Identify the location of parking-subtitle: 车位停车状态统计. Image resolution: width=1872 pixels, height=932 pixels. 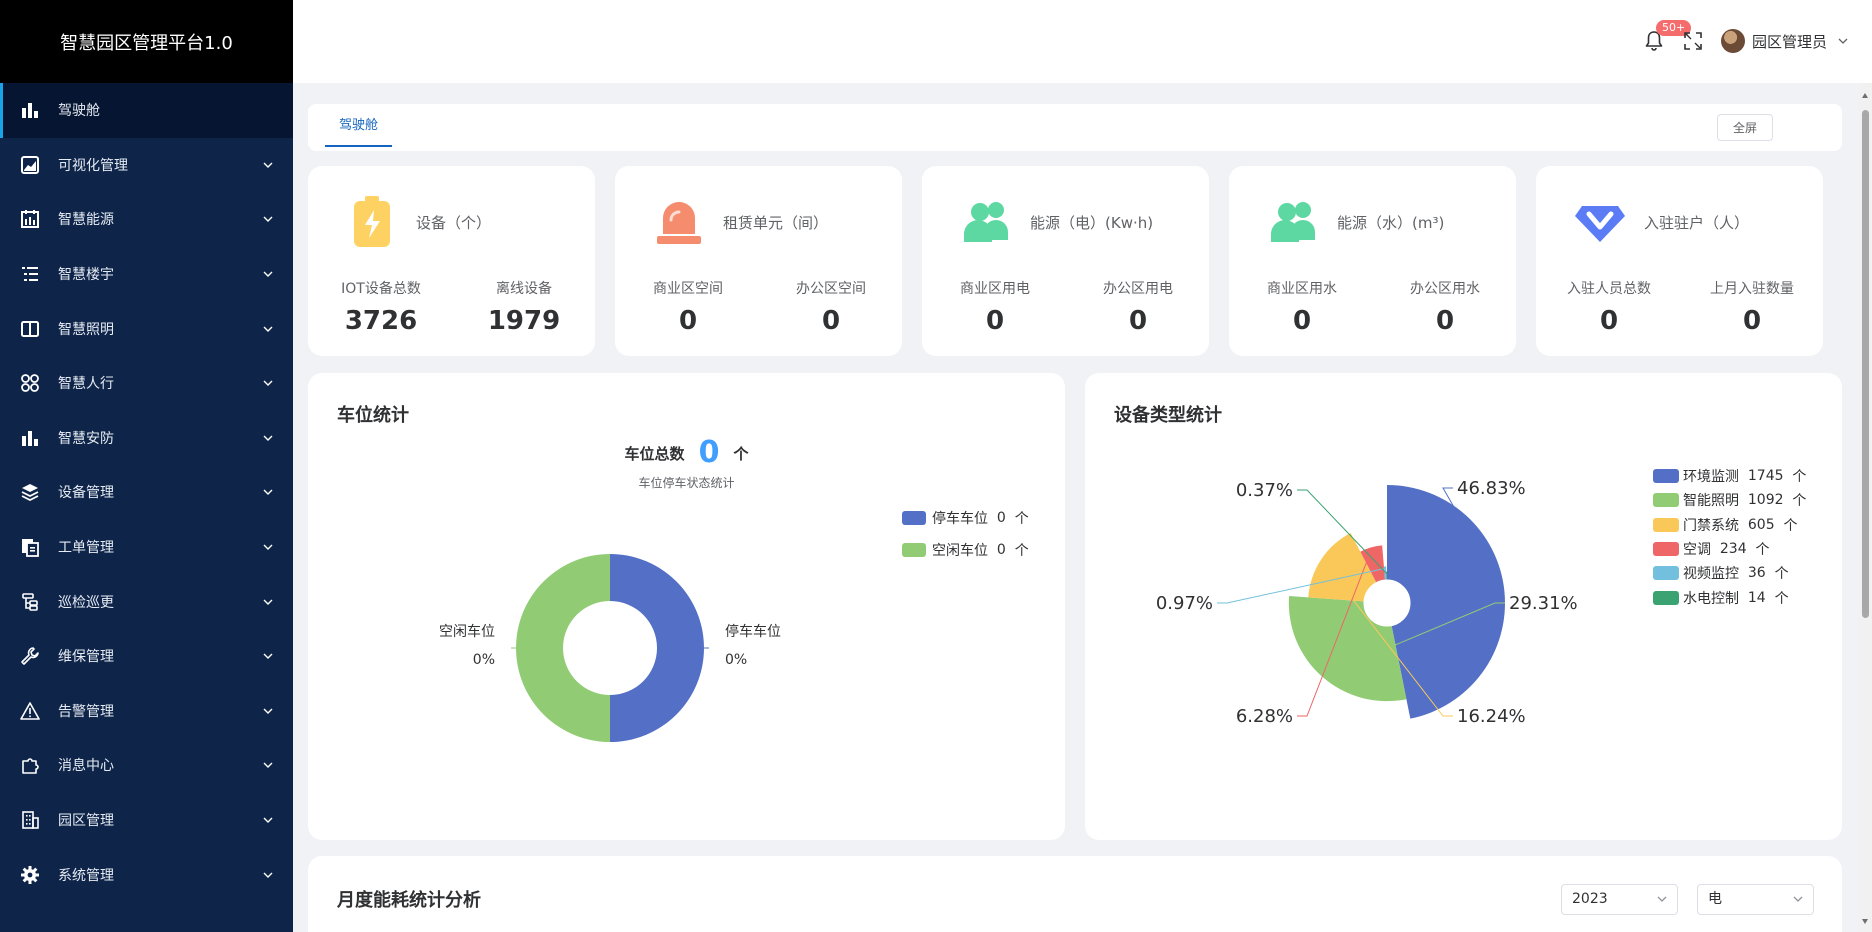
(686, 483).